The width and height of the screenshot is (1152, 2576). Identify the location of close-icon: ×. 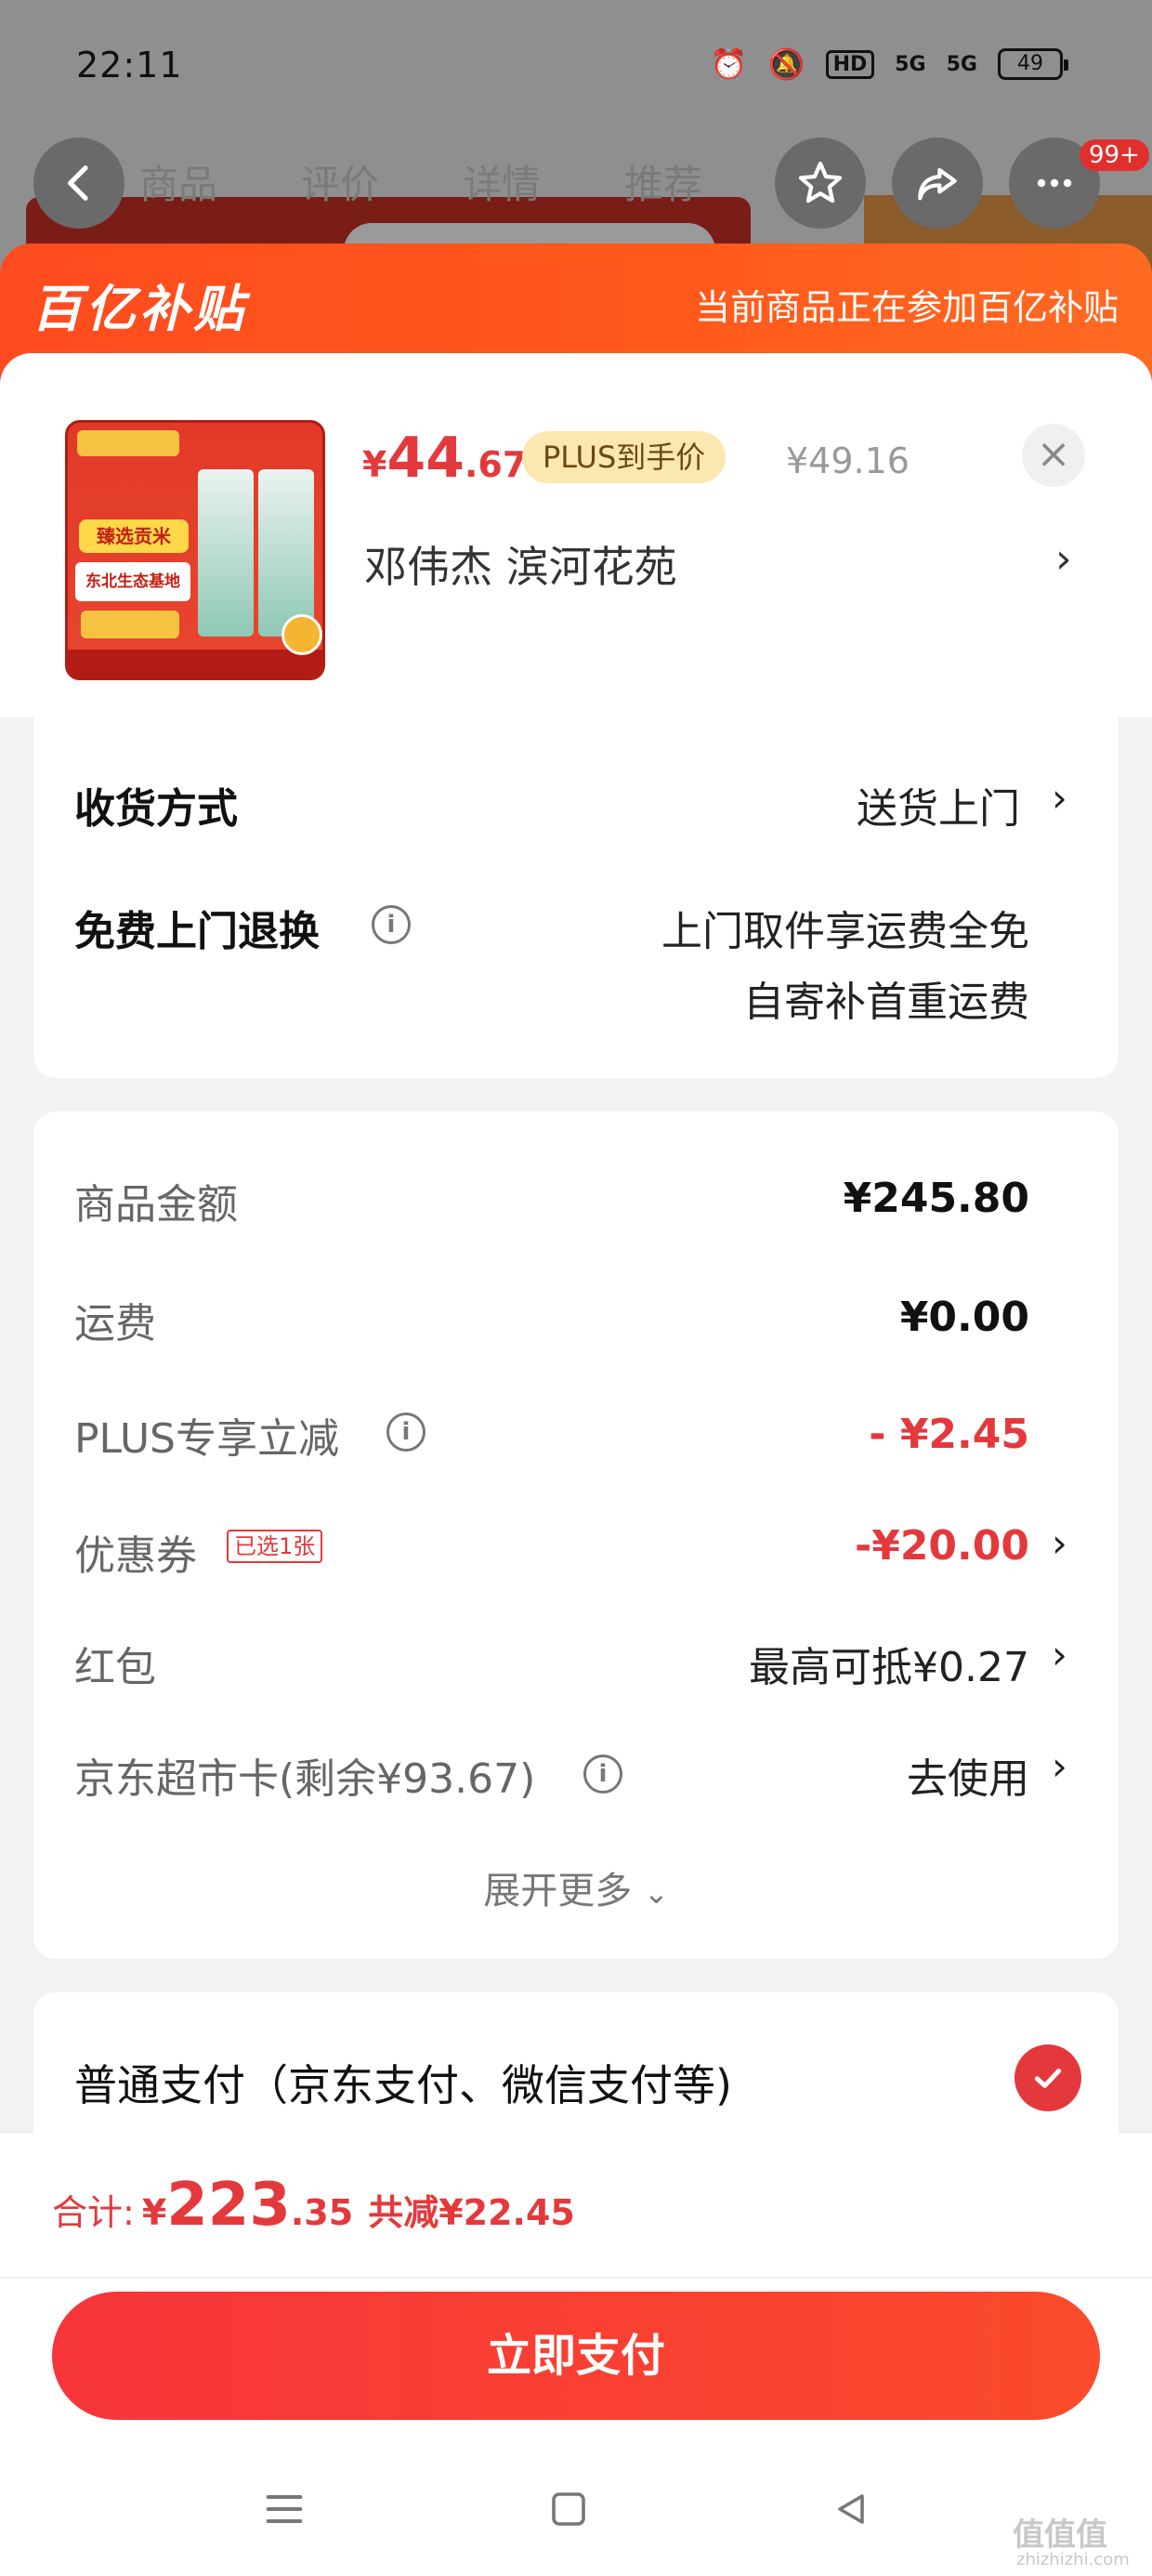
(1053, 454).